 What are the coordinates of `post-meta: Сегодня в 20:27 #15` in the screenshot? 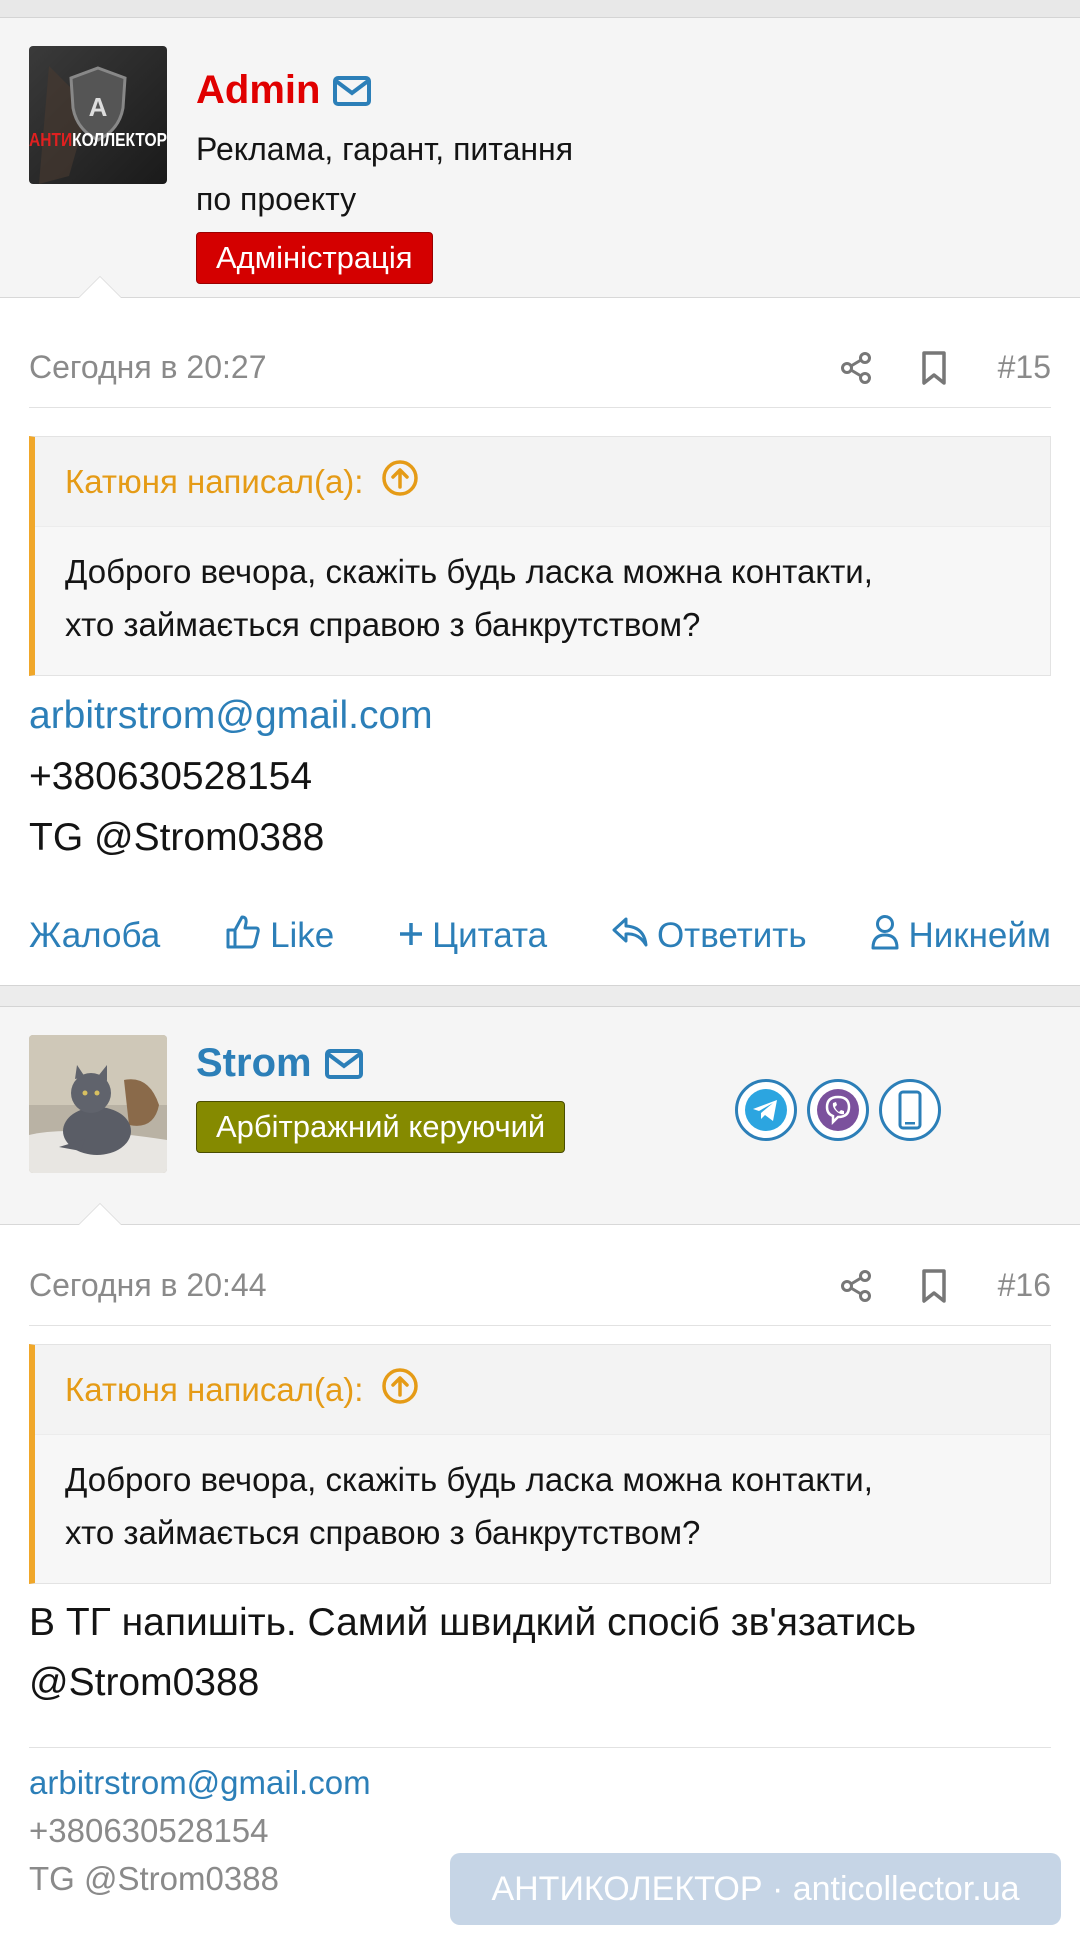 It's located at (540, 368).